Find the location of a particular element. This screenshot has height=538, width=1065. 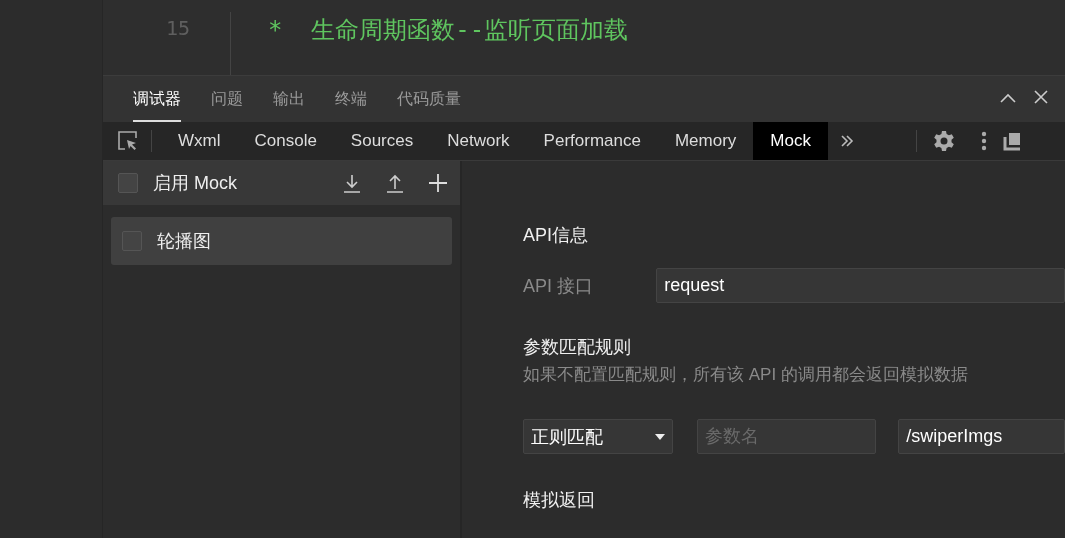

more-options-icon is located at coordinates (983, 141).